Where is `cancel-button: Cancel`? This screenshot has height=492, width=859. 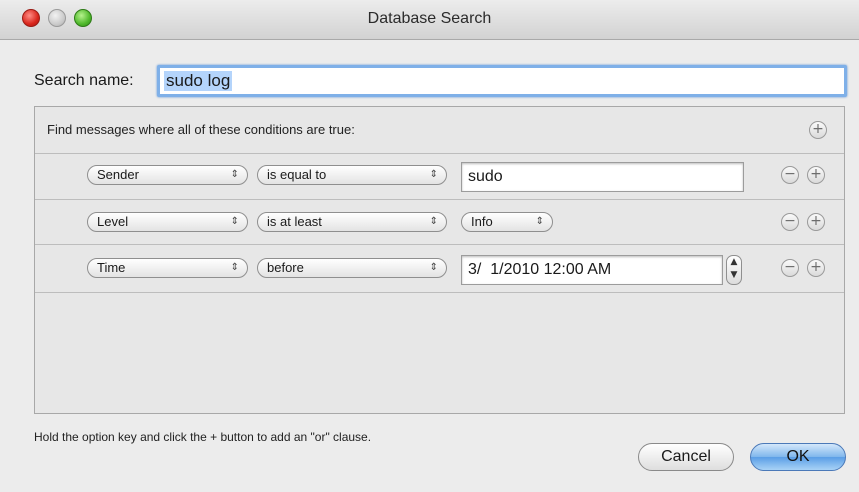 cancel-button: Cancel is located at coordinates (686, 457).